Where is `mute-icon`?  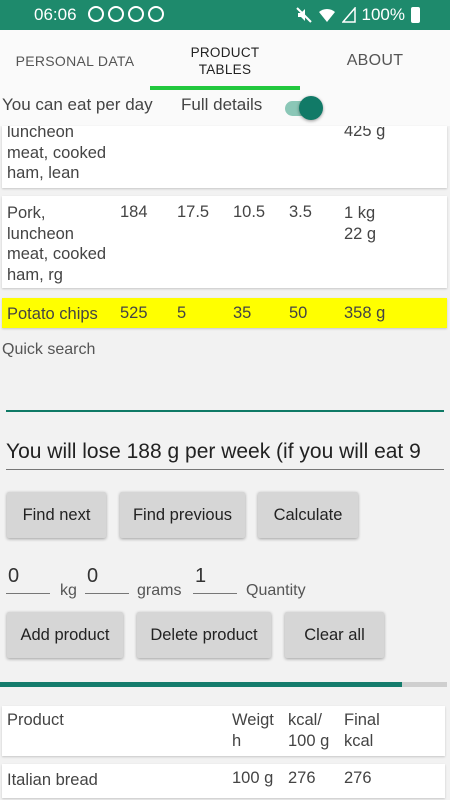 mute-icon is located at coordinates (303, 15).